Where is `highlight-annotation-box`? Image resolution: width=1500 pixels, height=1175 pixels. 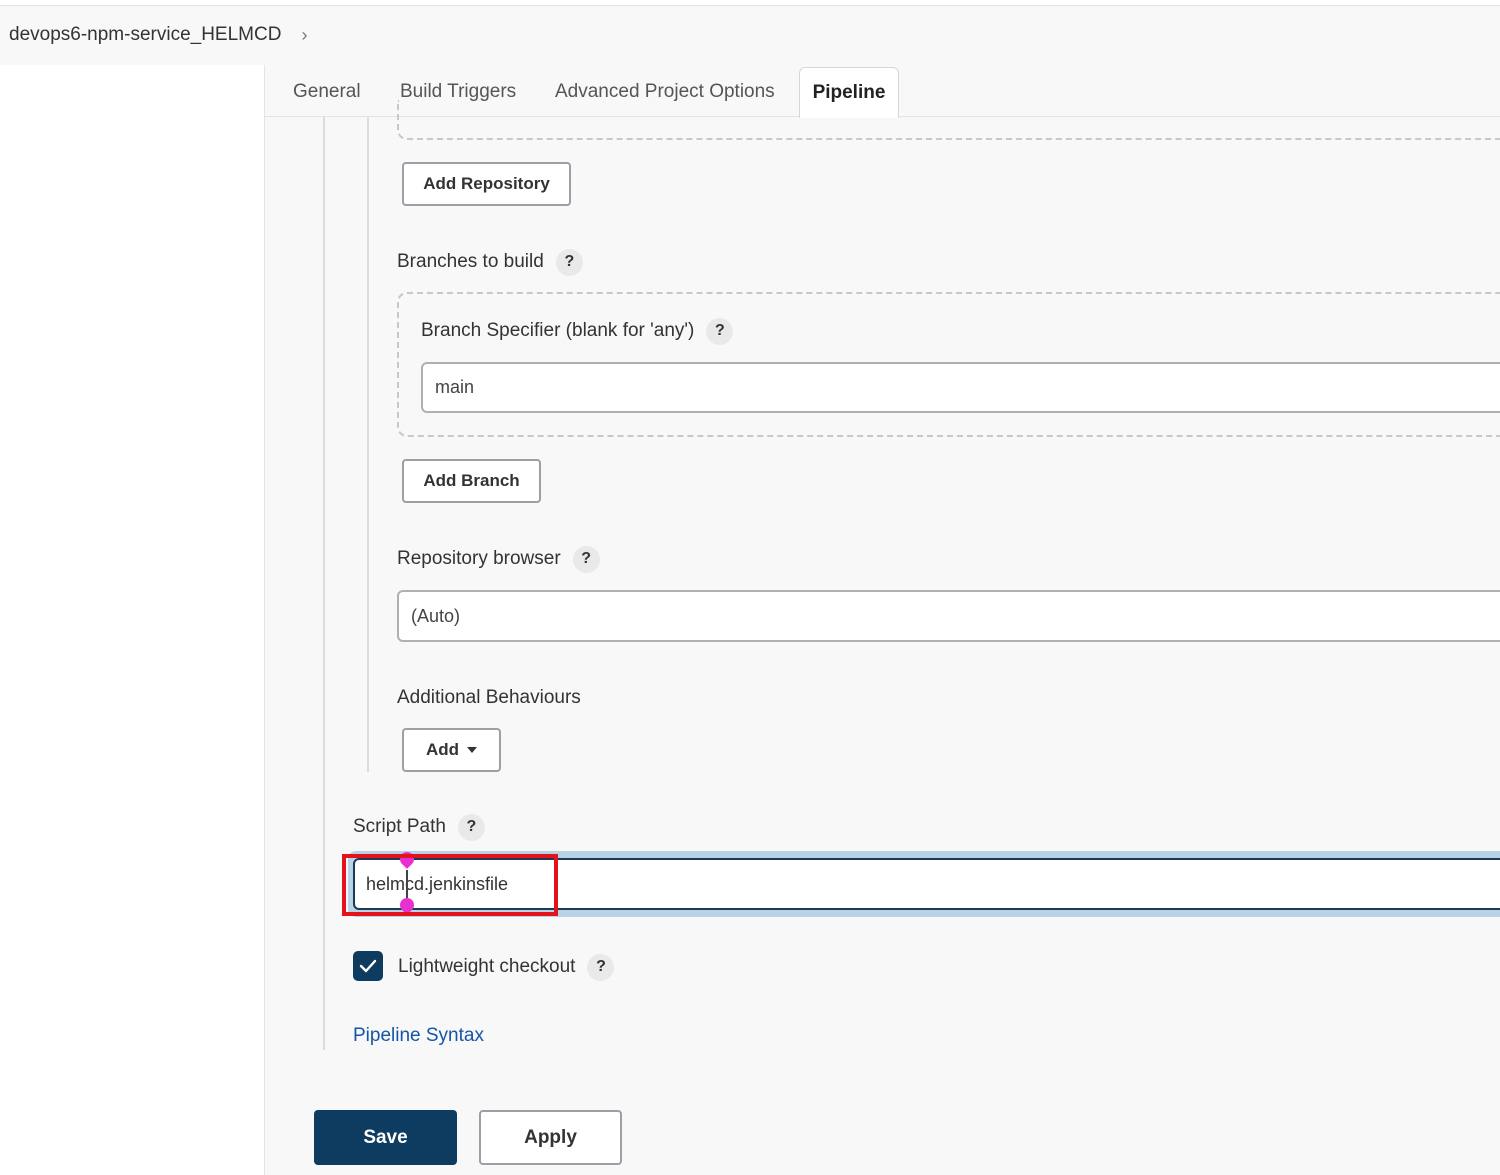 highlight-annotation-box is located at coordinates (450, 885).